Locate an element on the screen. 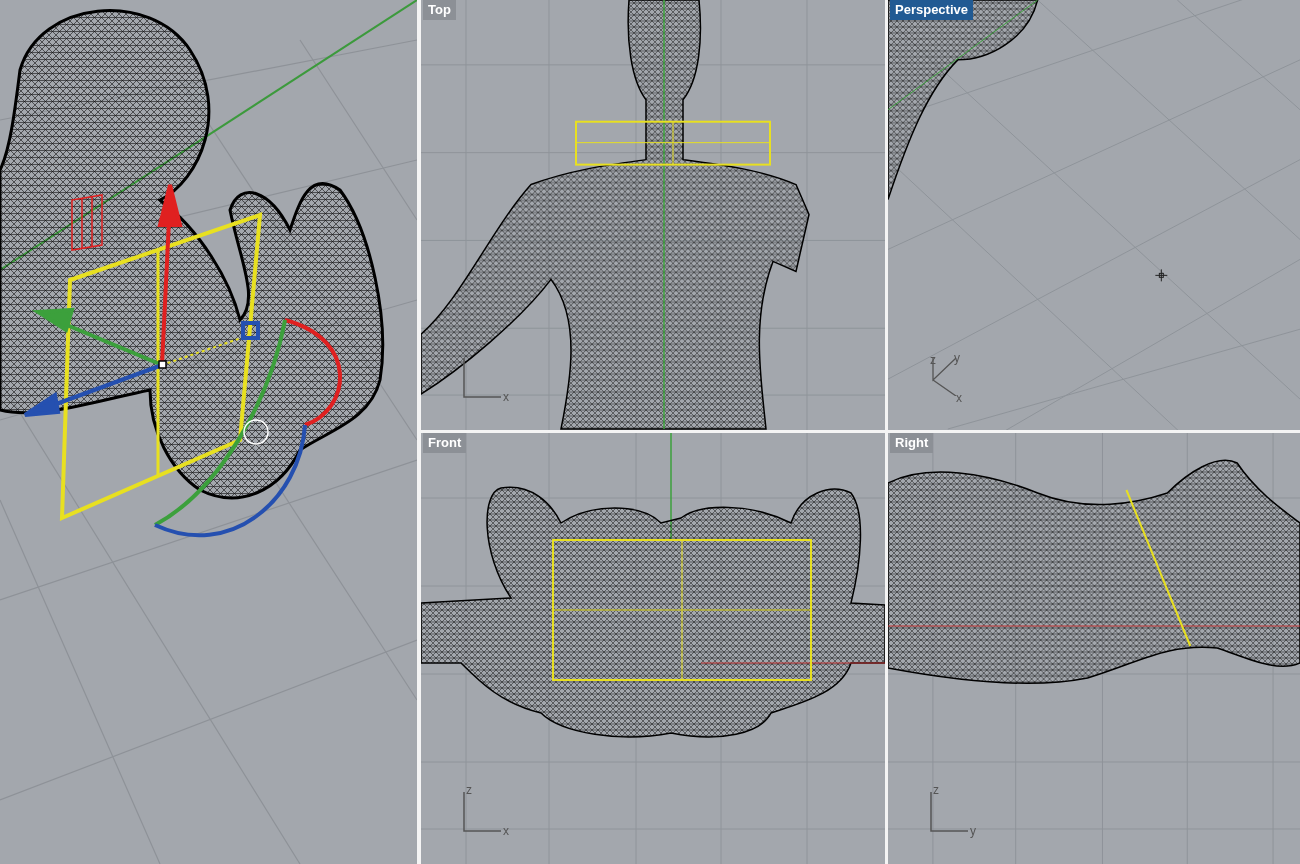 The image size is (1300, 864). viewport-tab: Top is located at coordinates (439, 10).